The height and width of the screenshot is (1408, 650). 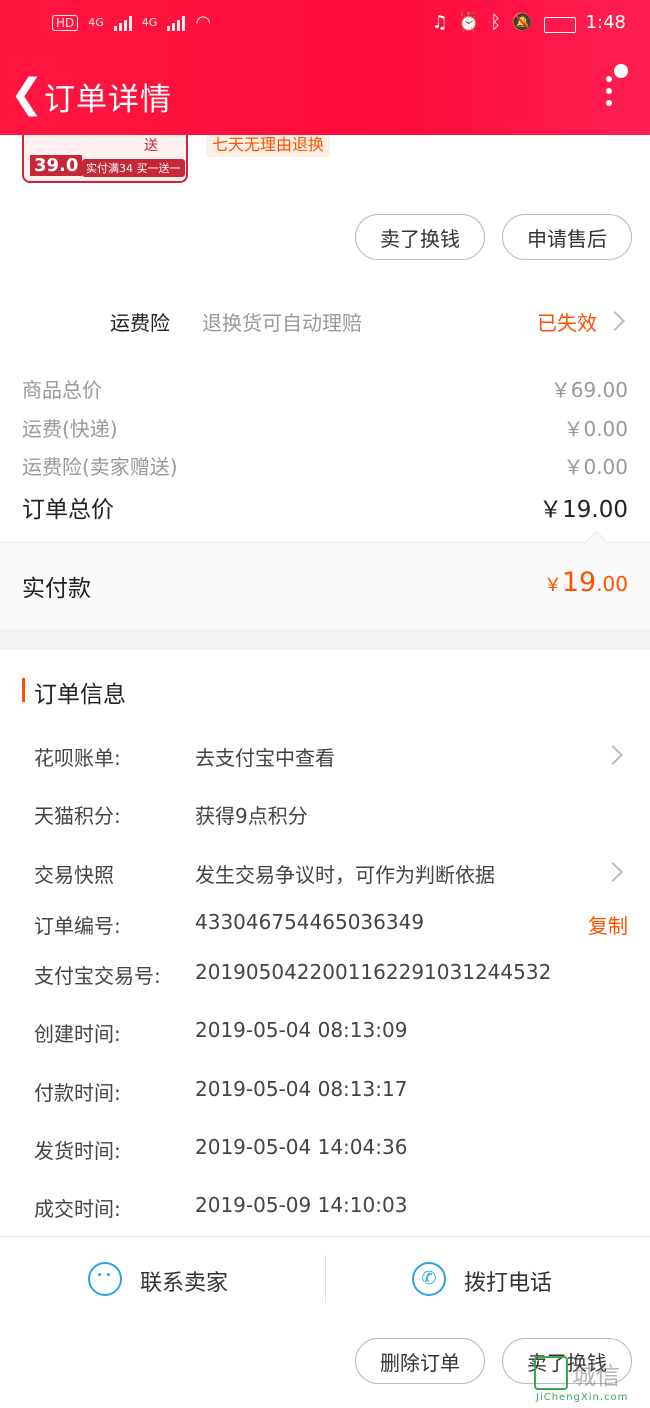 I want to click on copy-button: 复制, so click(x=608, y=924).